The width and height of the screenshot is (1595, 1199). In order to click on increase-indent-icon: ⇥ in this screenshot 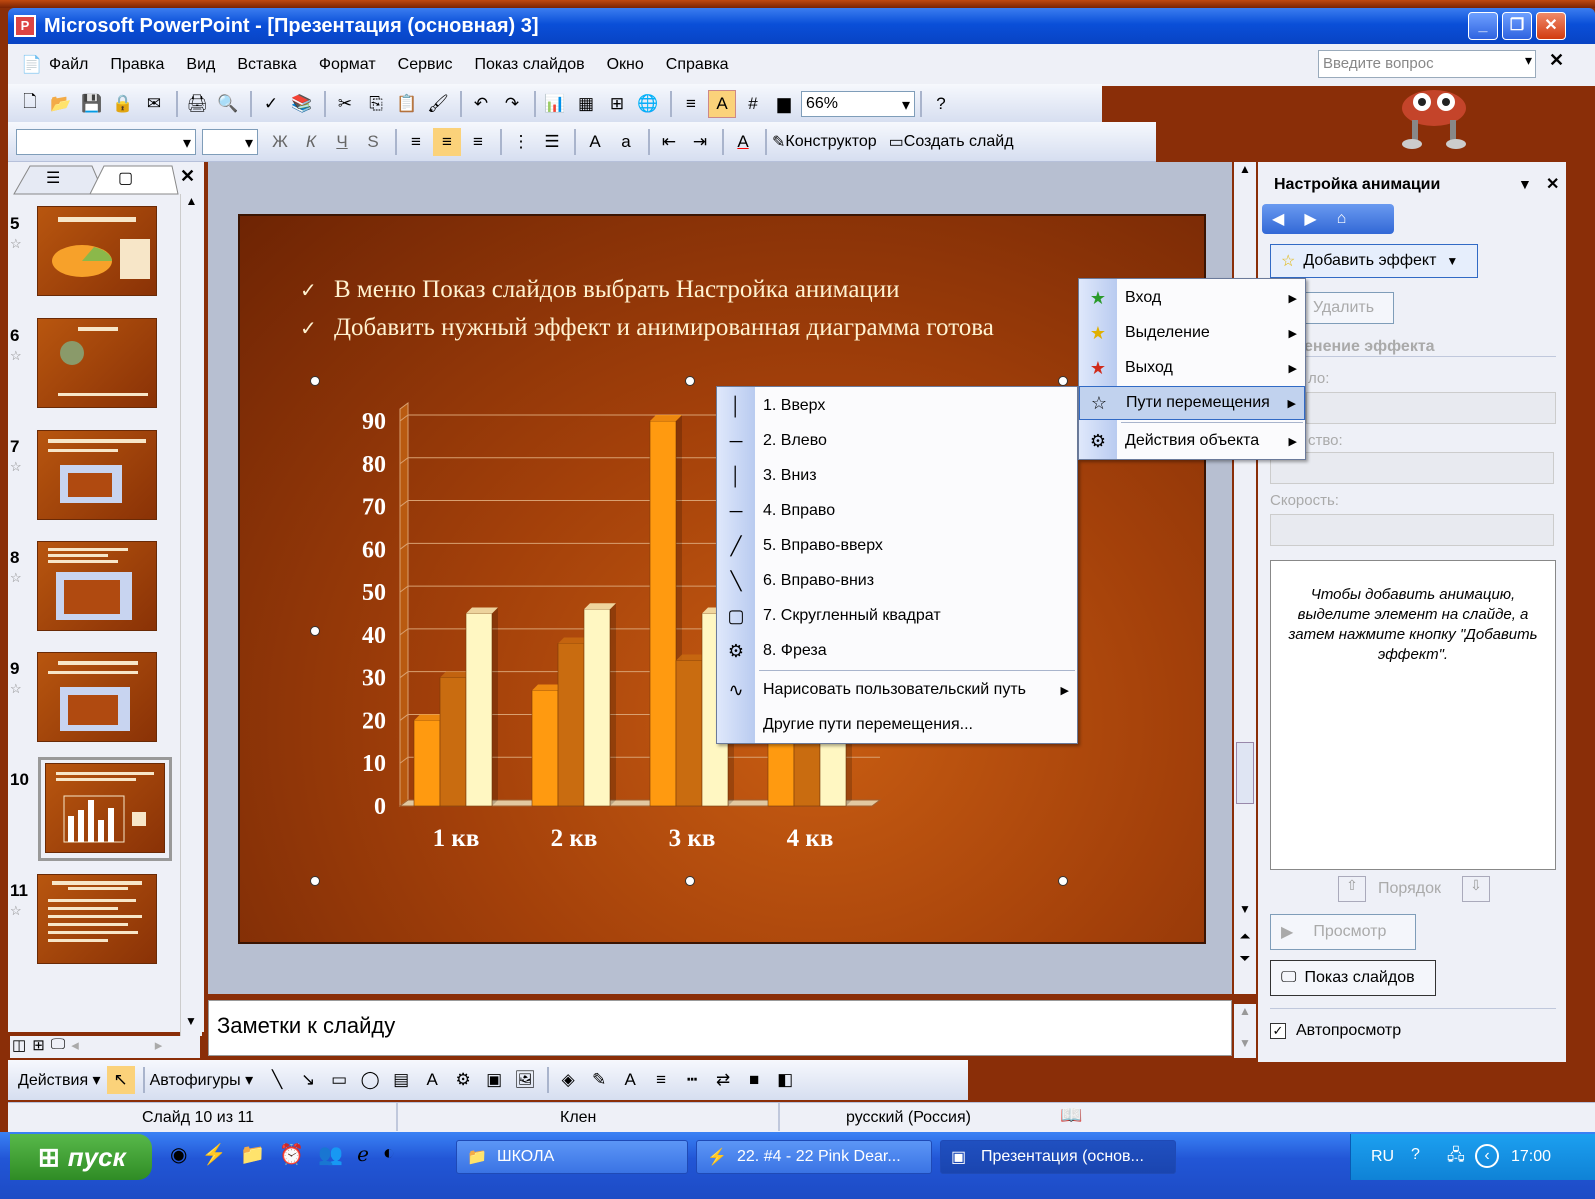, I will do `click(700, 142)`.